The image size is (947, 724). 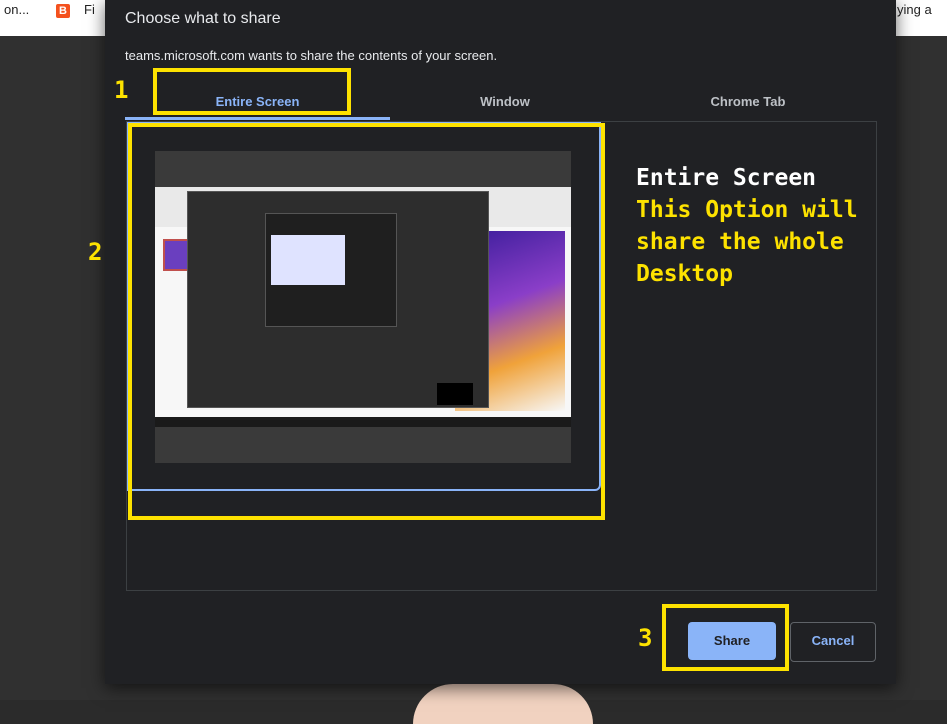 What do you see at coordinates (252, 91) in the screenshot?
I see `highlight-box-tab` at bounding box center [252, 91].